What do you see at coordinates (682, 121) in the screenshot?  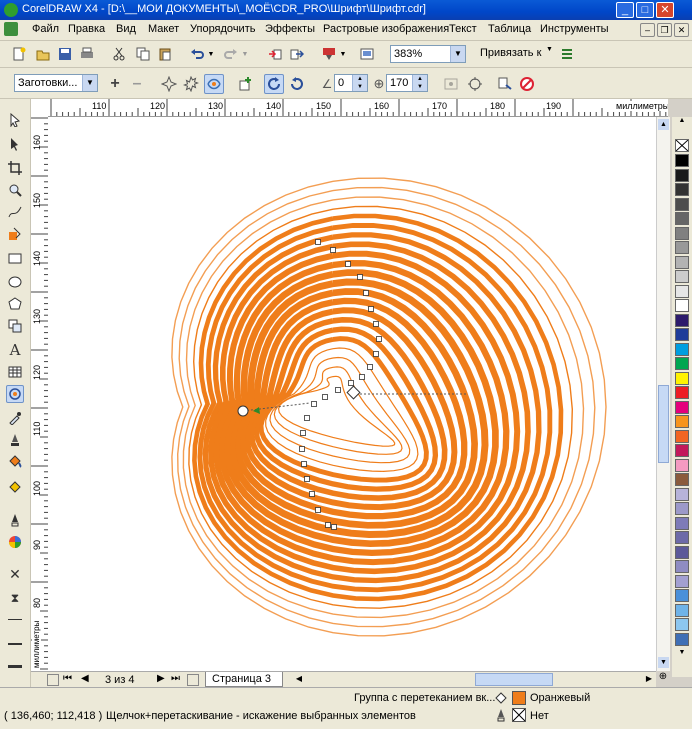 I see `palette-scroll-up-icon: ▲` at bounding box center [682, 121].